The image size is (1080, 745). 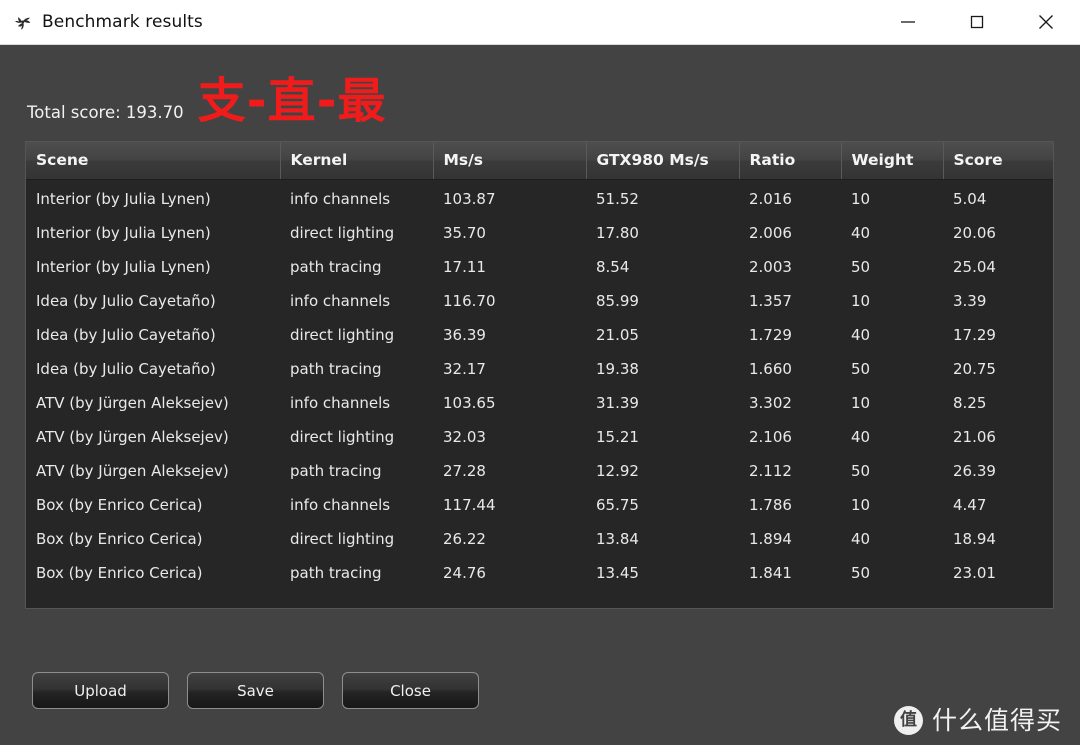 I want to click on minimize-icon, so click(x=907, y=22).